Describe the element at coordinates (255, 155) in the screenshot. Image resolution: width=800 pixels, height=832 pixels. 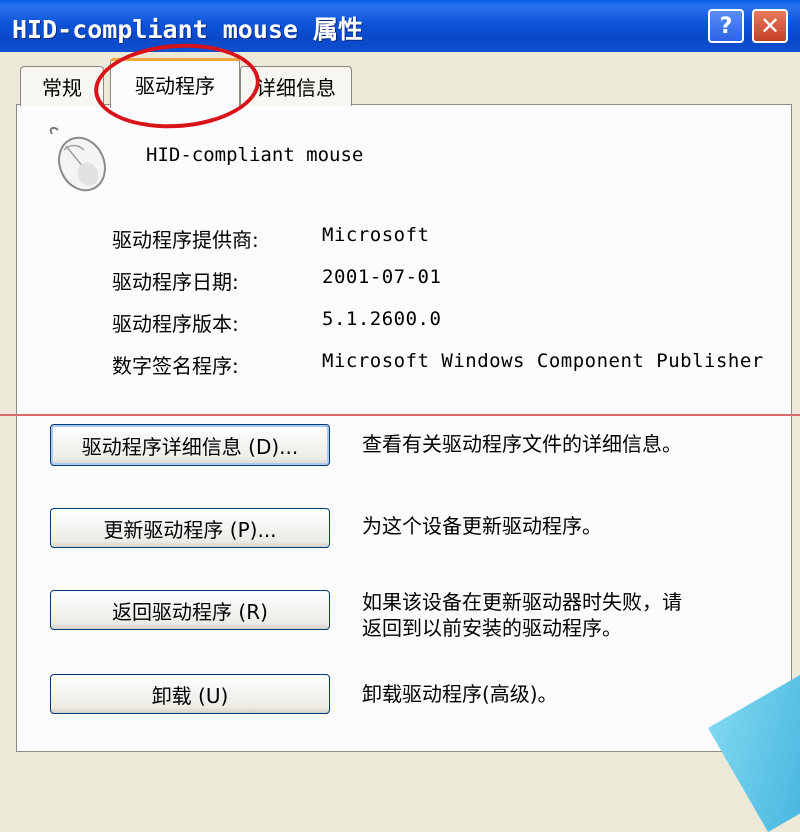
I see `device-name: HID-compliant mouse` at that location.